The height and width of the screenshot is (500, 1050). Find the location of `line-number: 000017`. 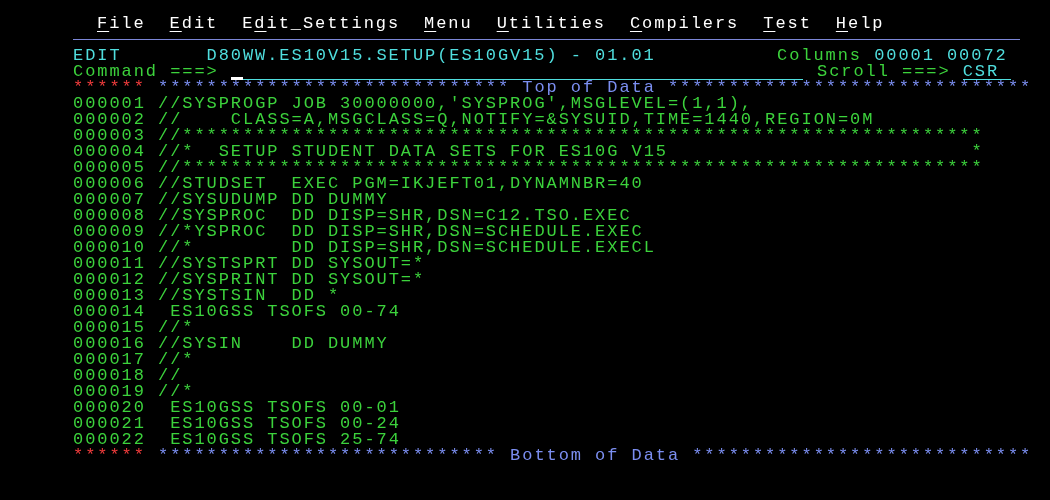

line-number: 000017 is located at coordinates (110, 360).